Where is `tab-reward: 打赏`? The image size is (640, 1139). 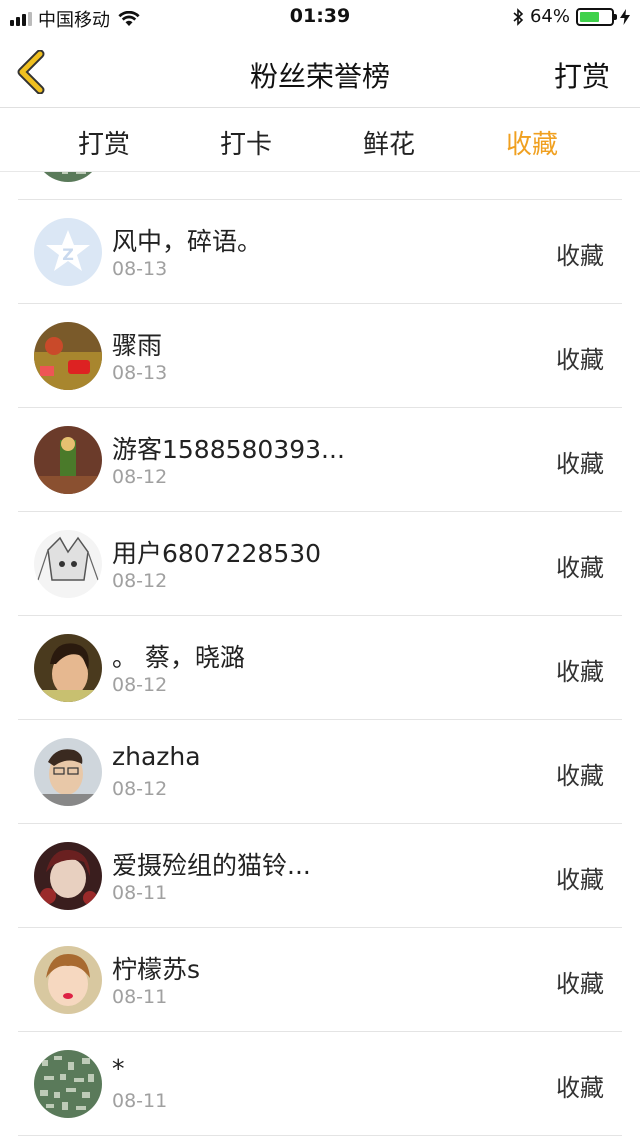
tab-reward: 打赏 is located at coordinates (104, 142).